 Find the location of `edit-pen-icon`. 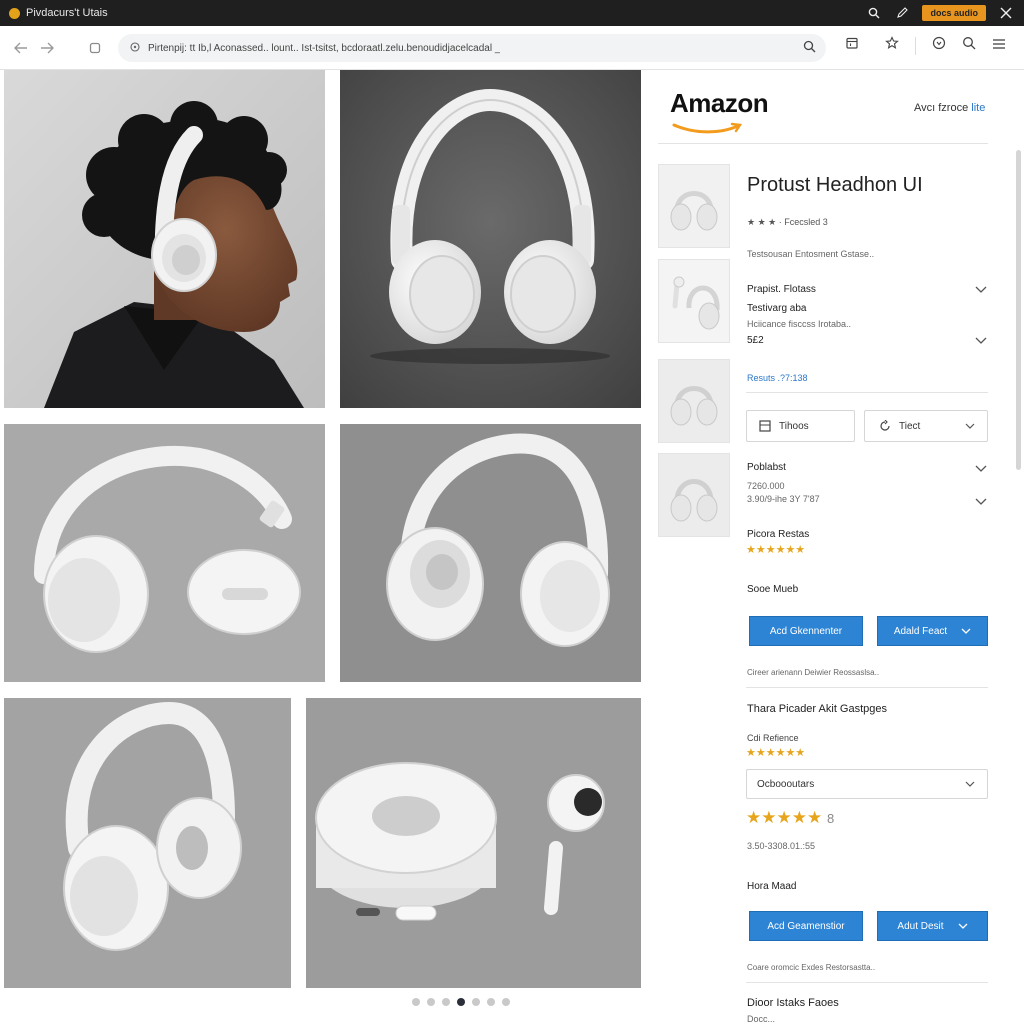

edit-pen-icon is located at coordinates (902, 13).